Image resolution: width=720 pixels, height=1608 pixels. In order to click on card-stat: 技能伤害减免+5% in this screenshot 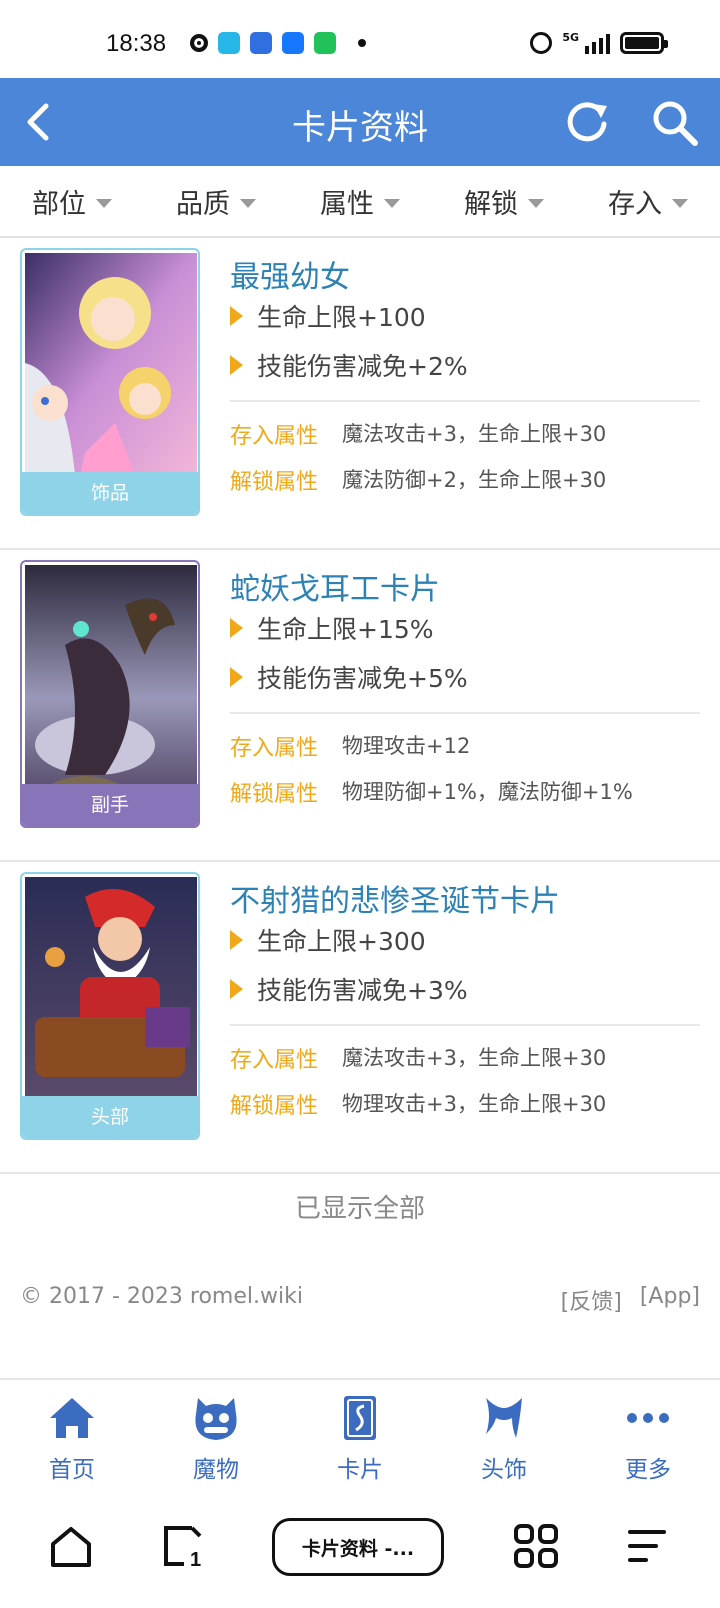, I will do `click(349, 677)`.